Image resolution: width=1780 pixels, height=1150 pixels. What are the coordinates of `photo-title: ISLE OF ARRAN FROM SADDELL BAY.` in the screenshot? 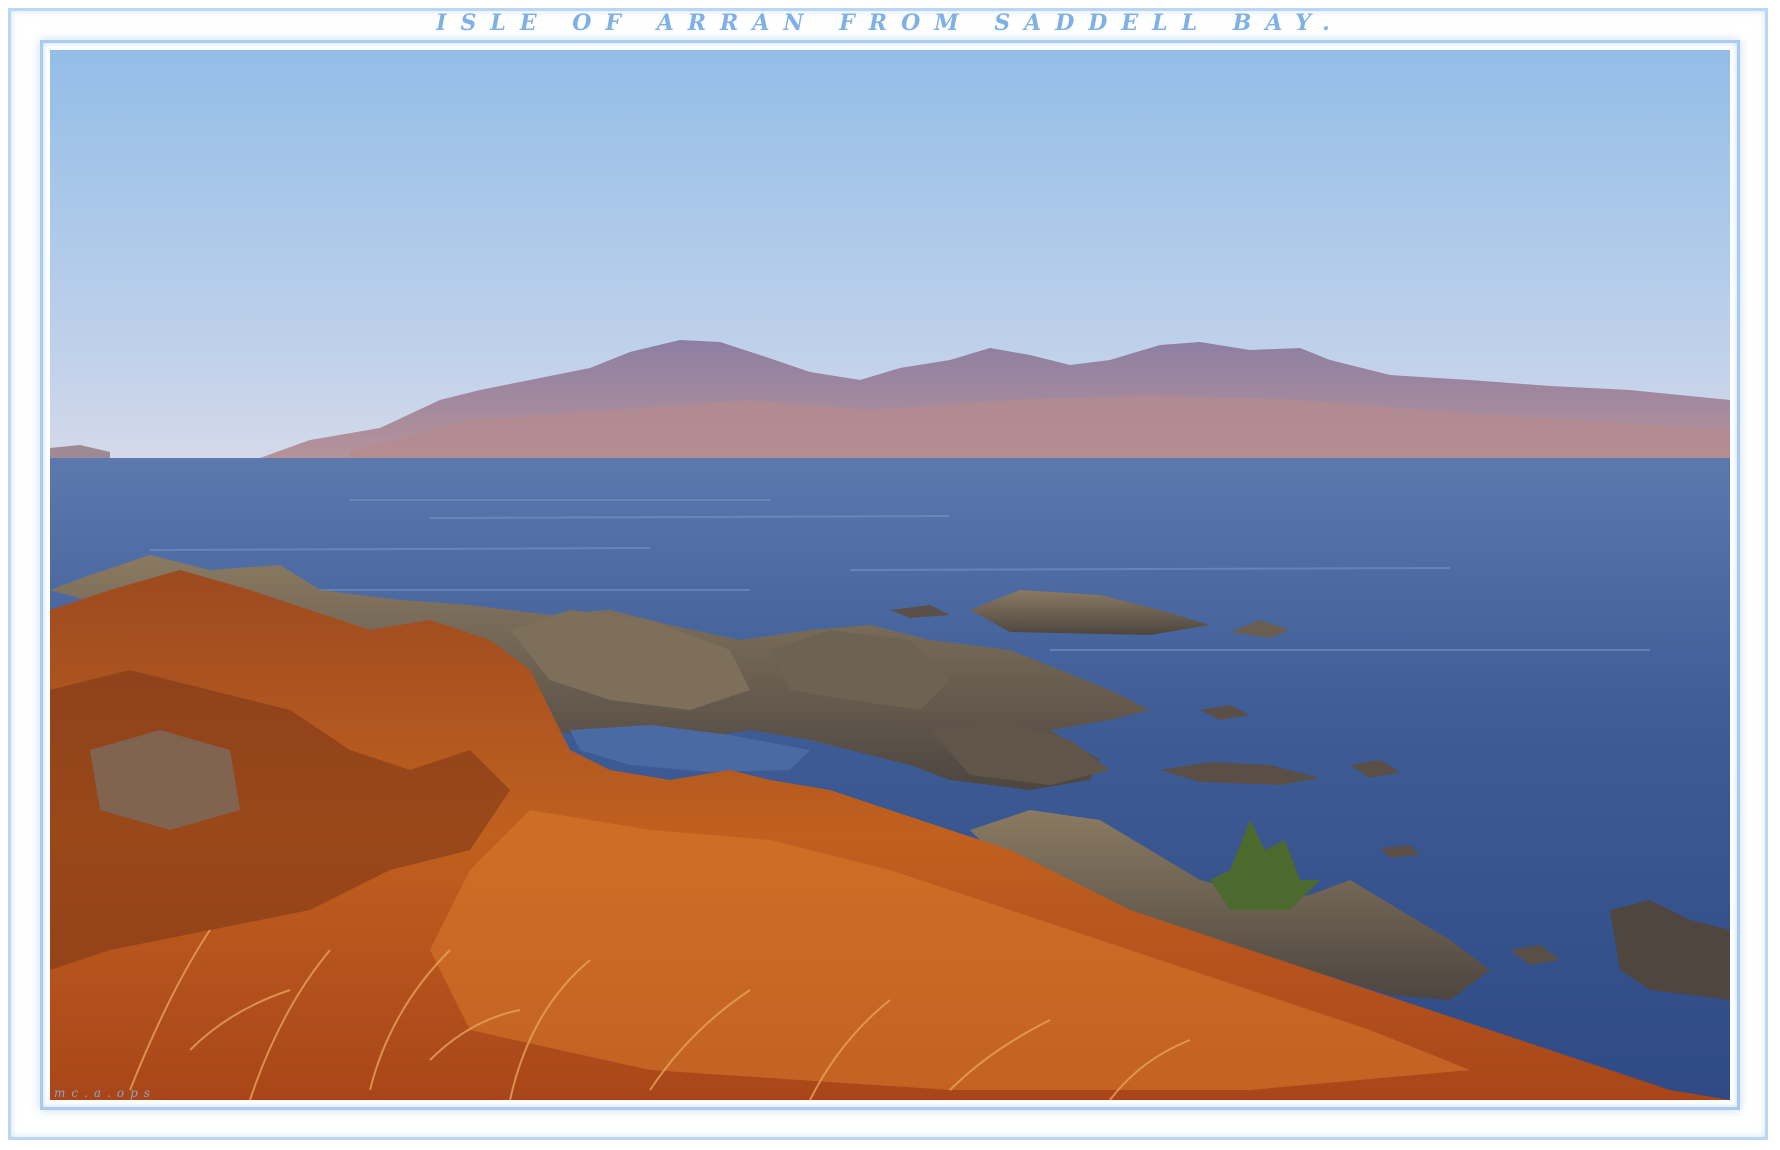 It's located at (890, 23).